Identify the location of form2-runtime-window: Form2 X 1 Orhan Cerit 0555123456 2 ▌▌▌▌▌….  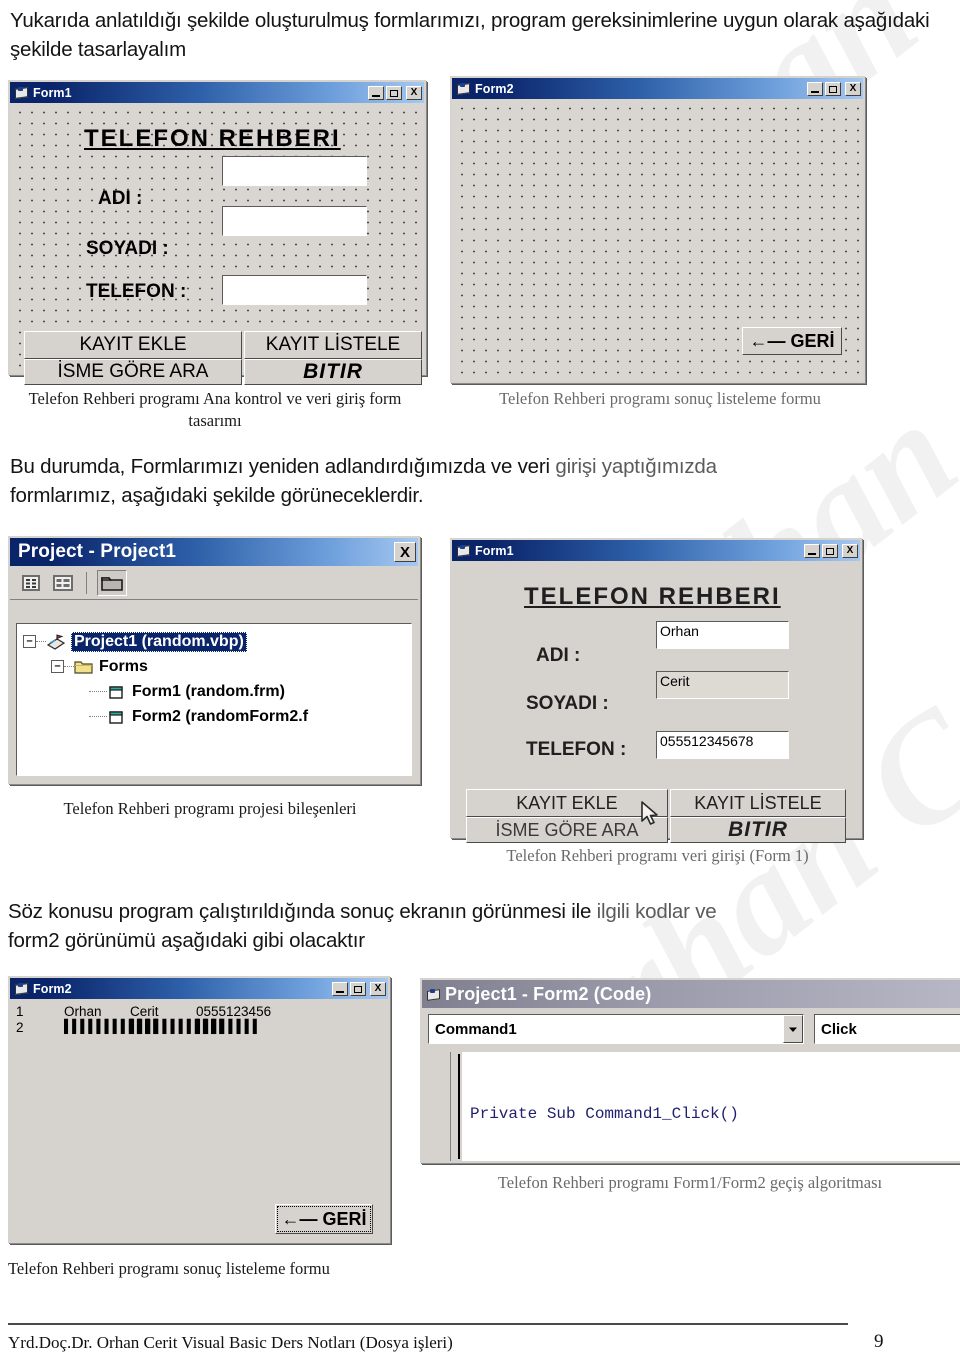
(199, 1109).